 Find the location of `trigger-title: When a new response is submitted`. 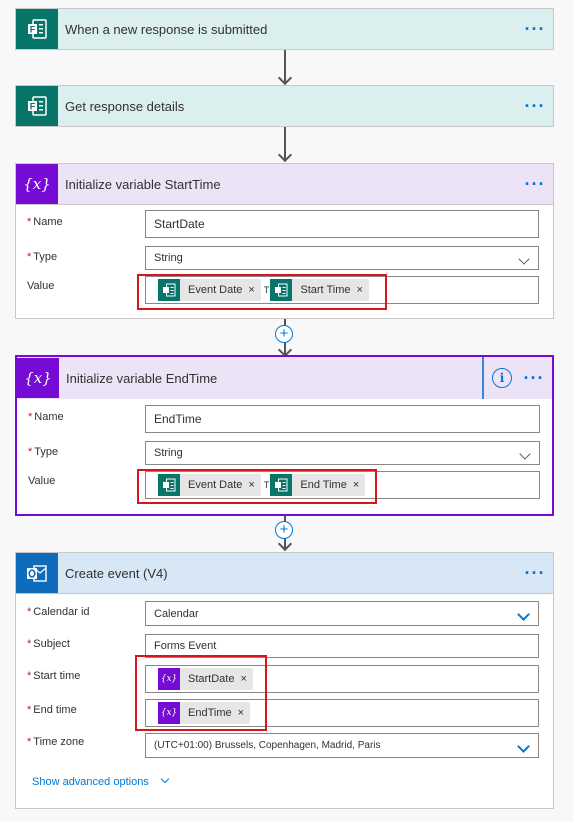

trigger-title: When a new response is submitted is located at coordinates (166, 29).